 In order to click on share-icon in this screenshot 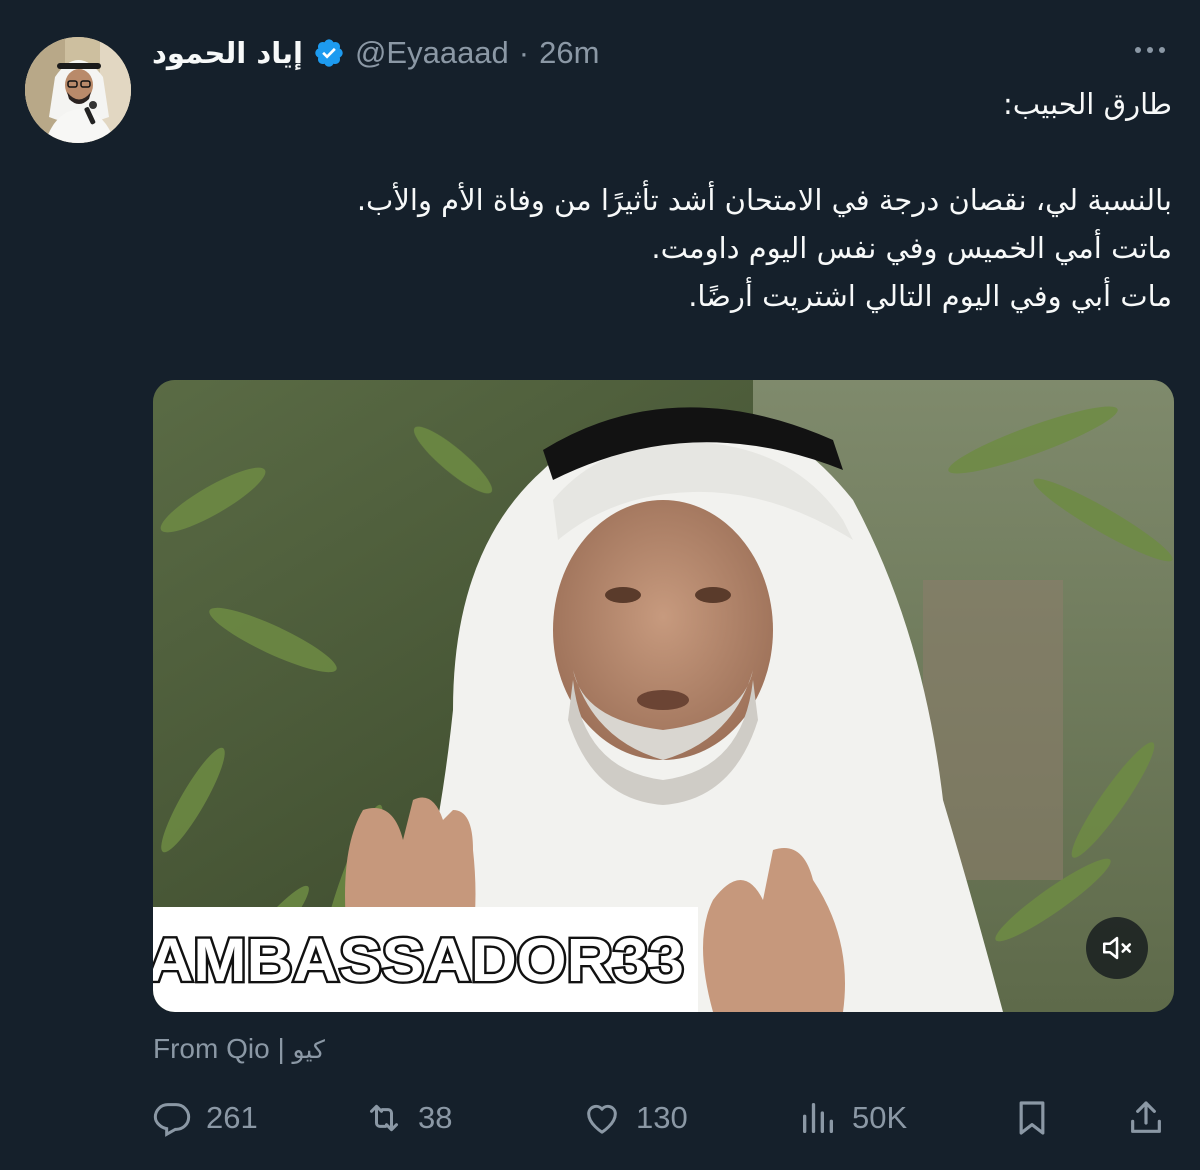, I will do `click(1146, 1117)`.